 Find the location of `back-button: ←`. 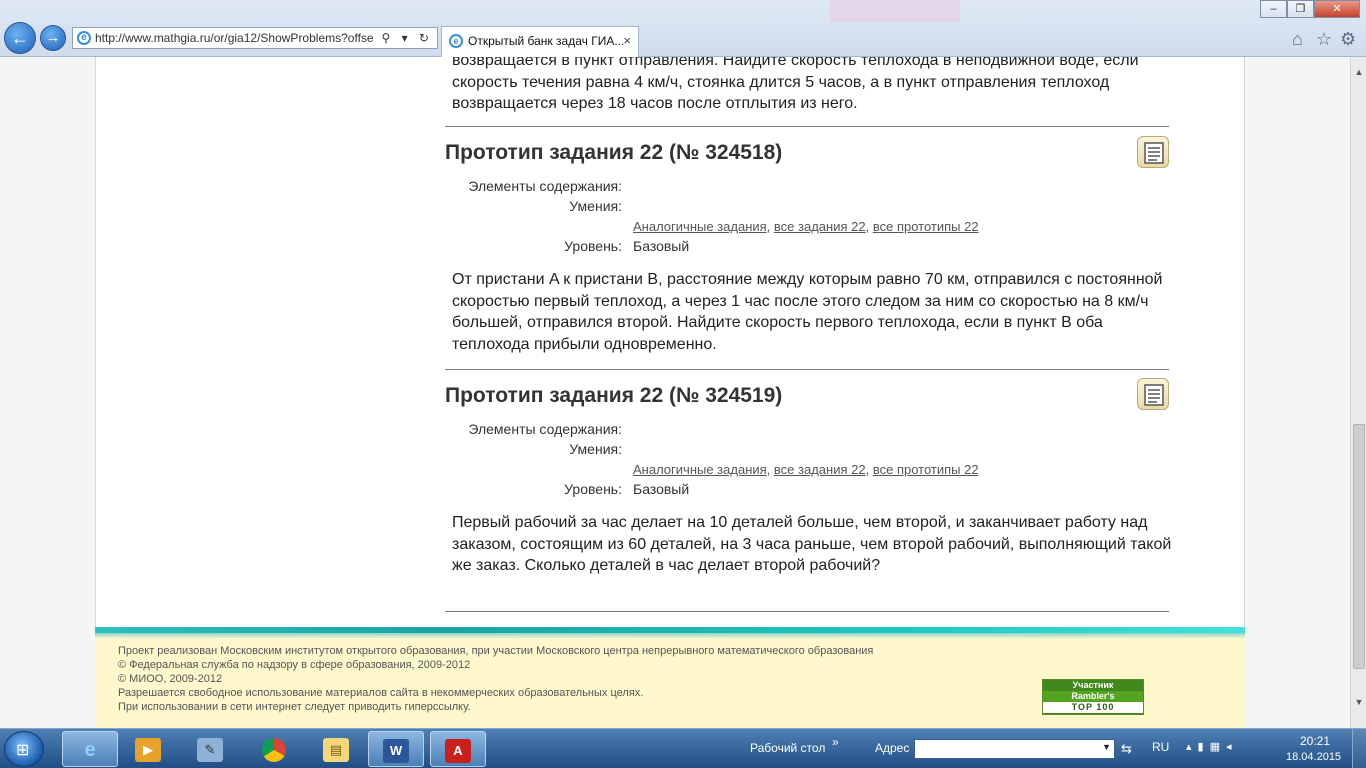

back-button: ← is located at coordinates (20, 38).